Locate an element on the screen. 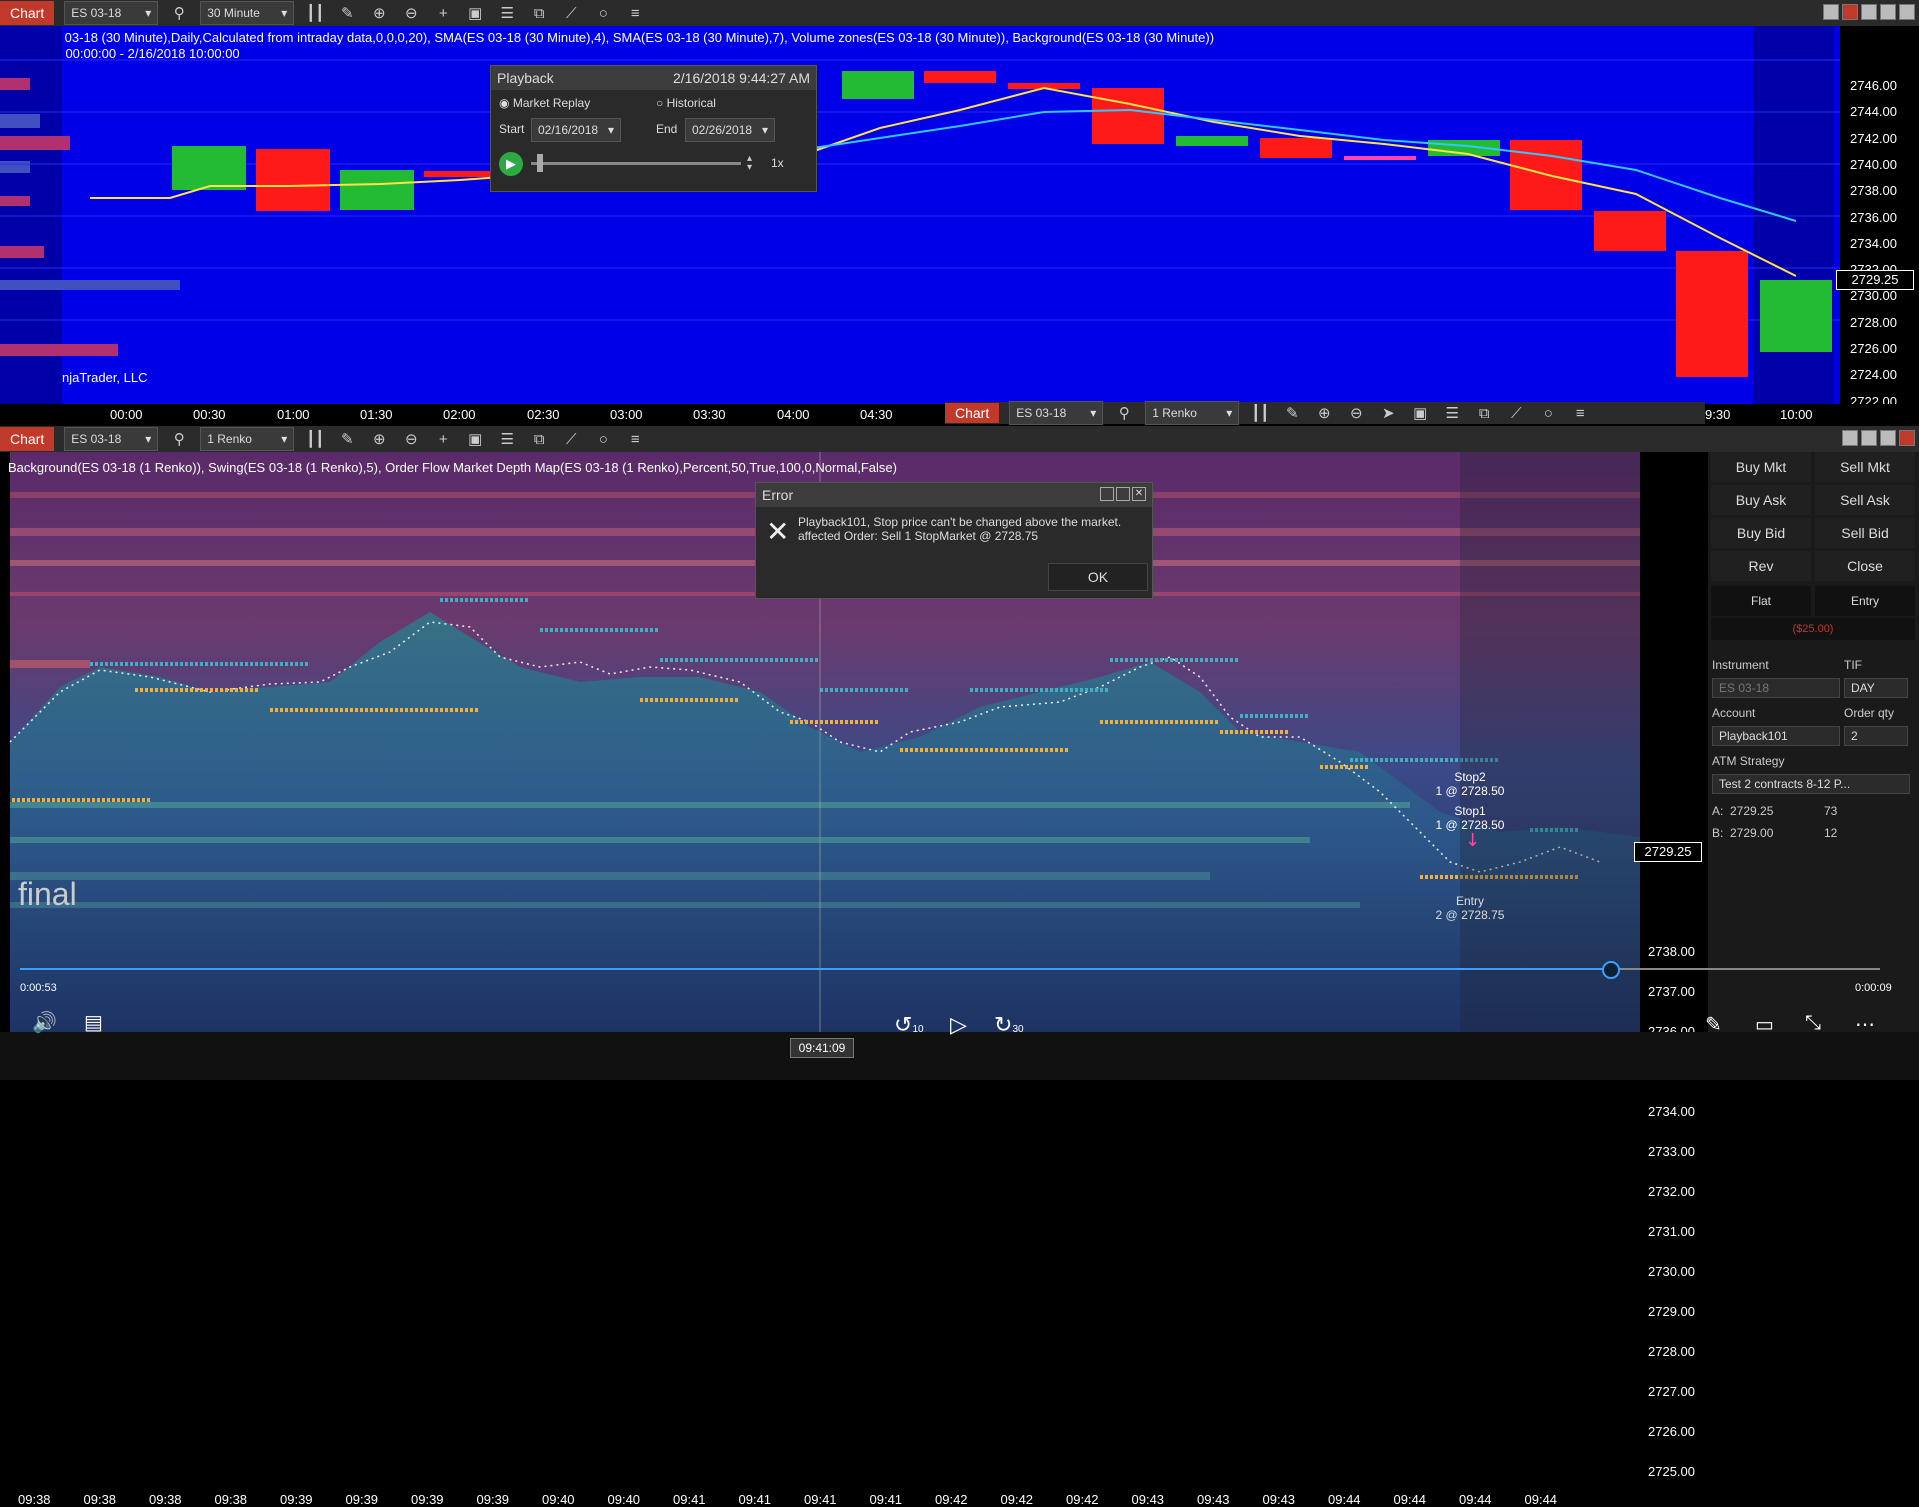  sell-bid-button: Sell Bid is located at coordinates (1865, 533).